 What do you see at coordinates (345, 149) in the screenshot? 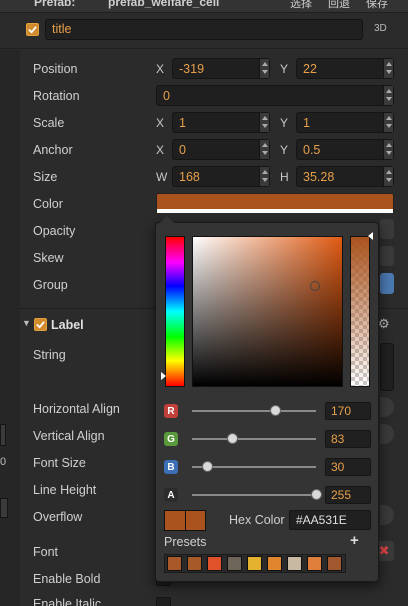
I see `anchor-y-input: 0.5` at bounding box center [345, 149].